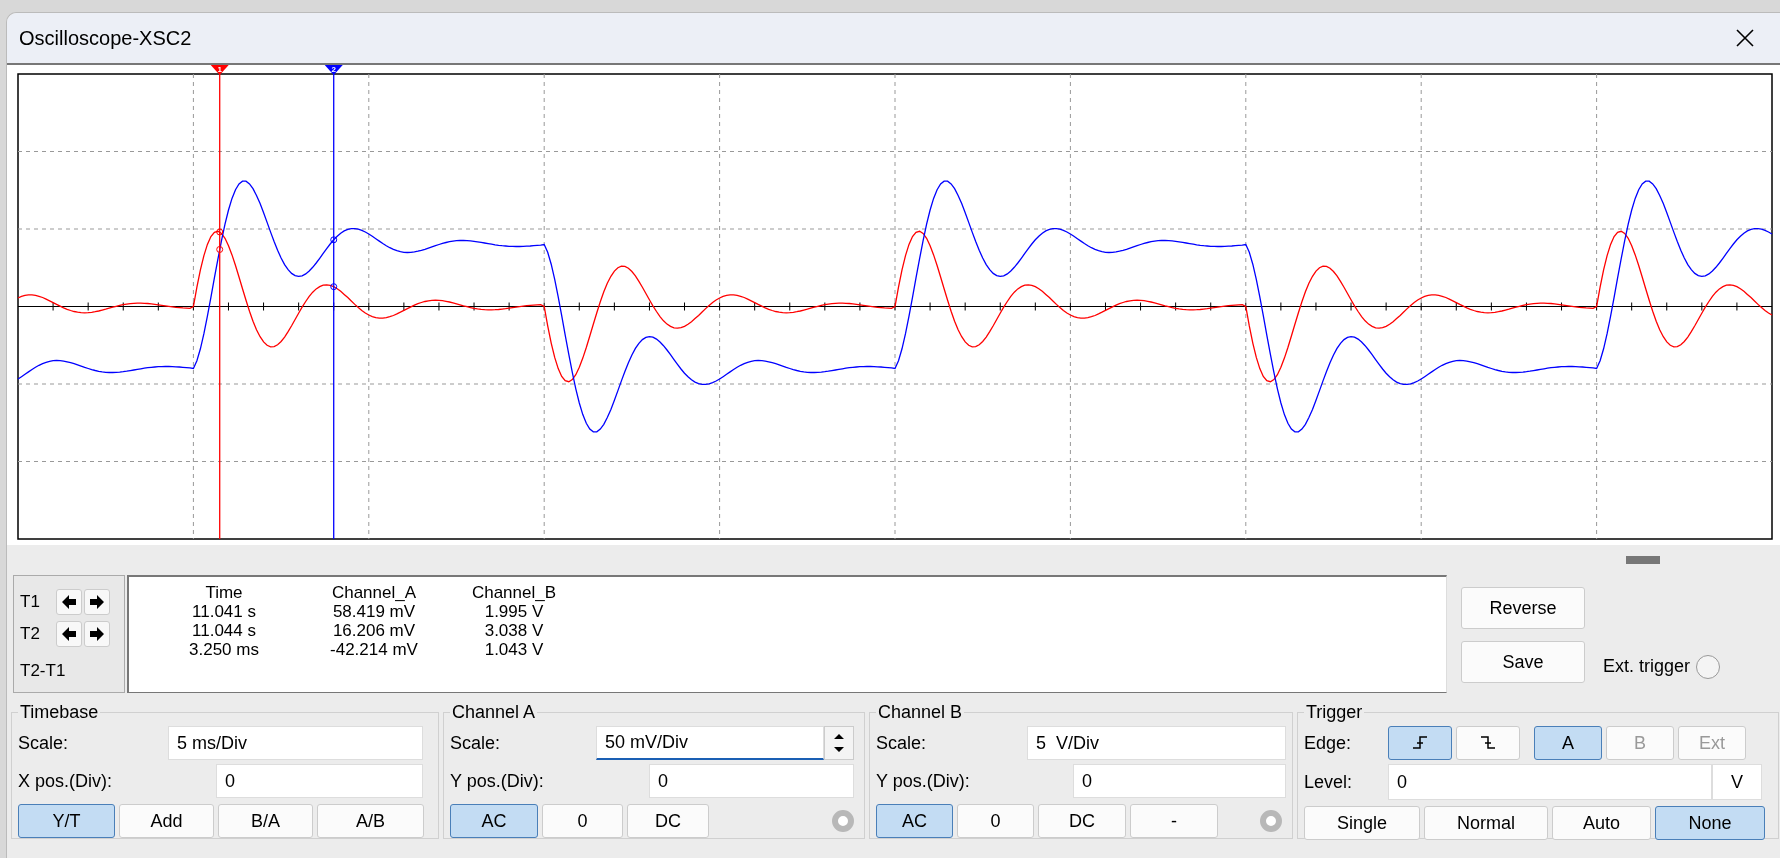 The image size is (1780, 858). I want to click on table-cell-text: 58.419 mV, so click(374, 611).